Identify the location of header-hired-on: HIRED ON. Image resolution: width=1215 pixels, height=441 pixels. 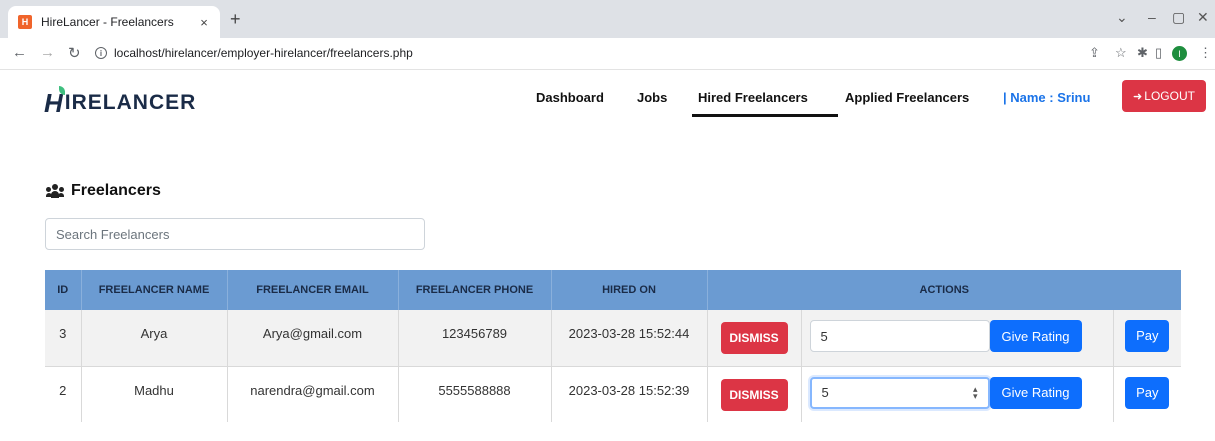
(629, 290).